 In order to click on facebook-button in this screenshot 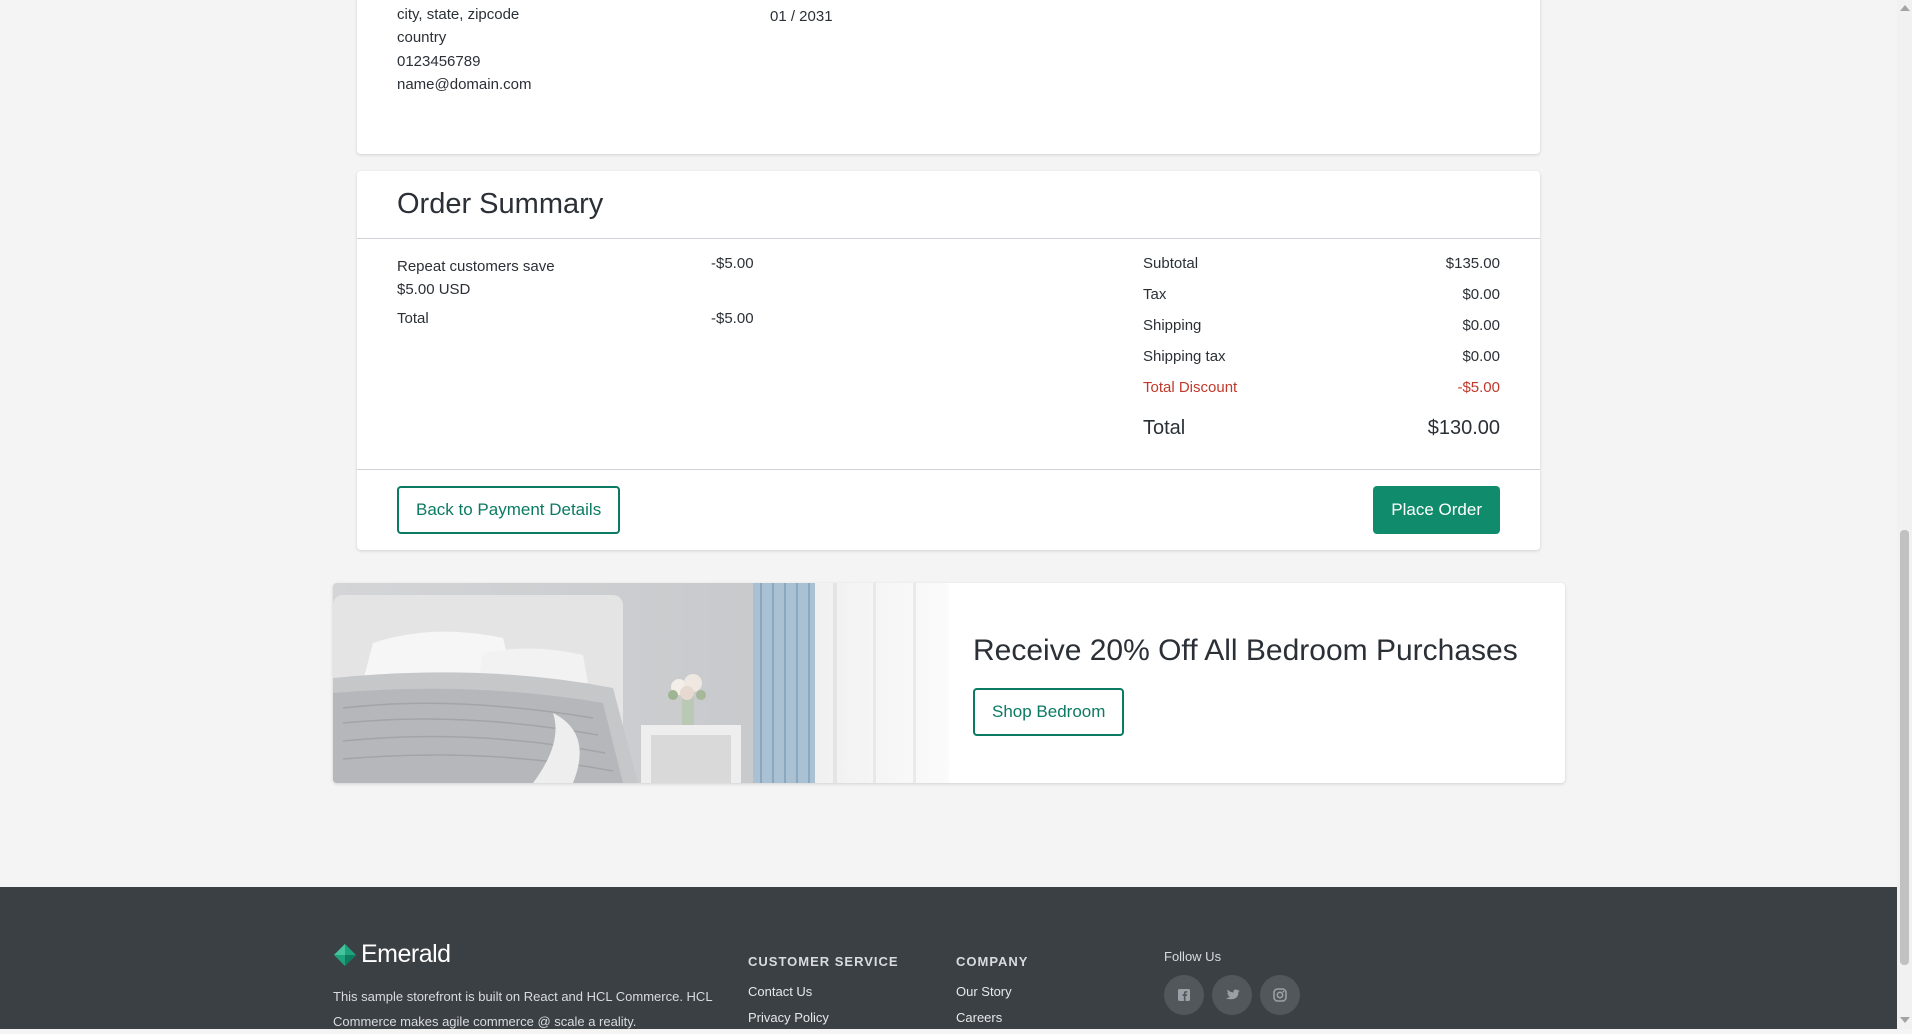, I will do `click(1184, 995)`.